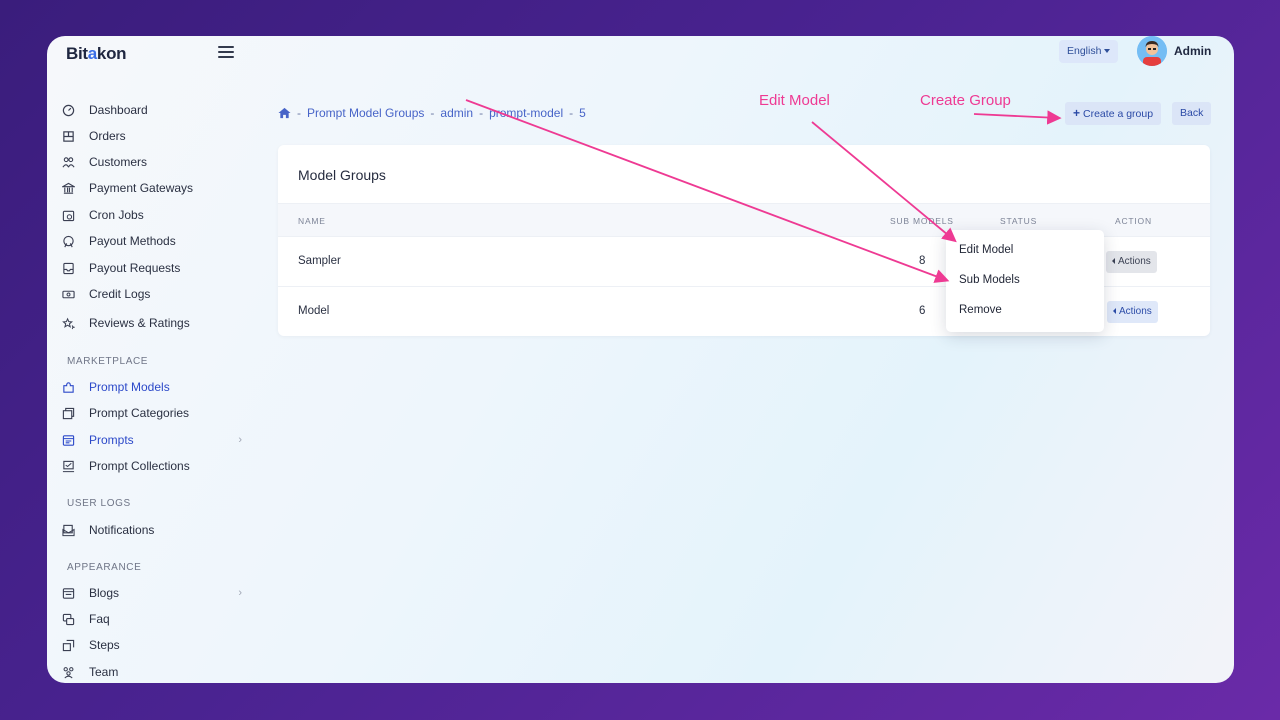 Image resolution: width=1280 pixels, height=720 pixels. I want to click on sidebar-item-payout-methods: Payout Methods, so click(152, 241).